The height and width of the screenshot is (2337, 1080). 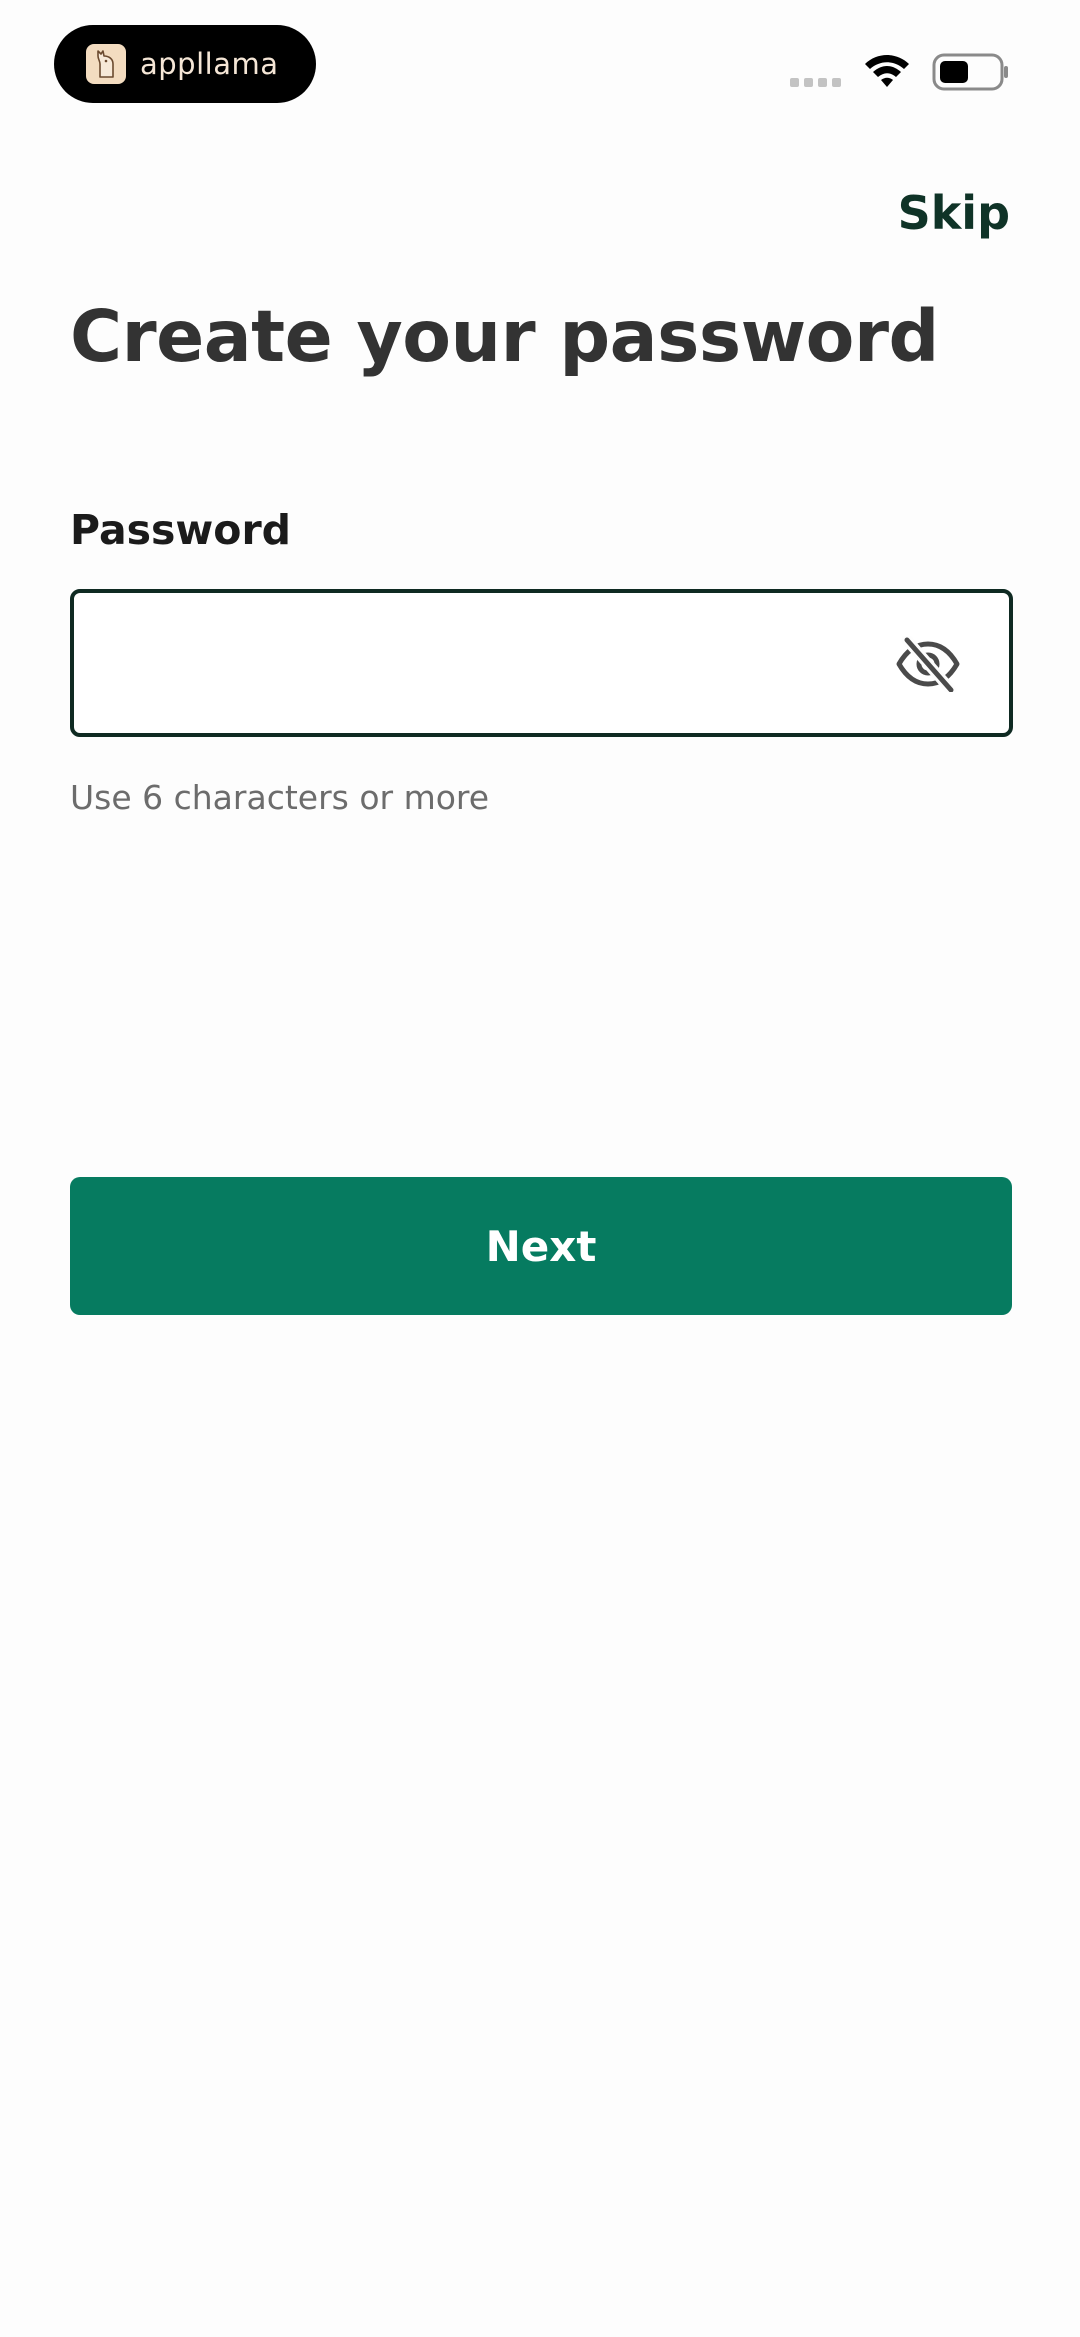 What do you see at coordinates (541, 1246) in the screenshot?
I see `next-button: Next` at bounding box center [541, 1246].